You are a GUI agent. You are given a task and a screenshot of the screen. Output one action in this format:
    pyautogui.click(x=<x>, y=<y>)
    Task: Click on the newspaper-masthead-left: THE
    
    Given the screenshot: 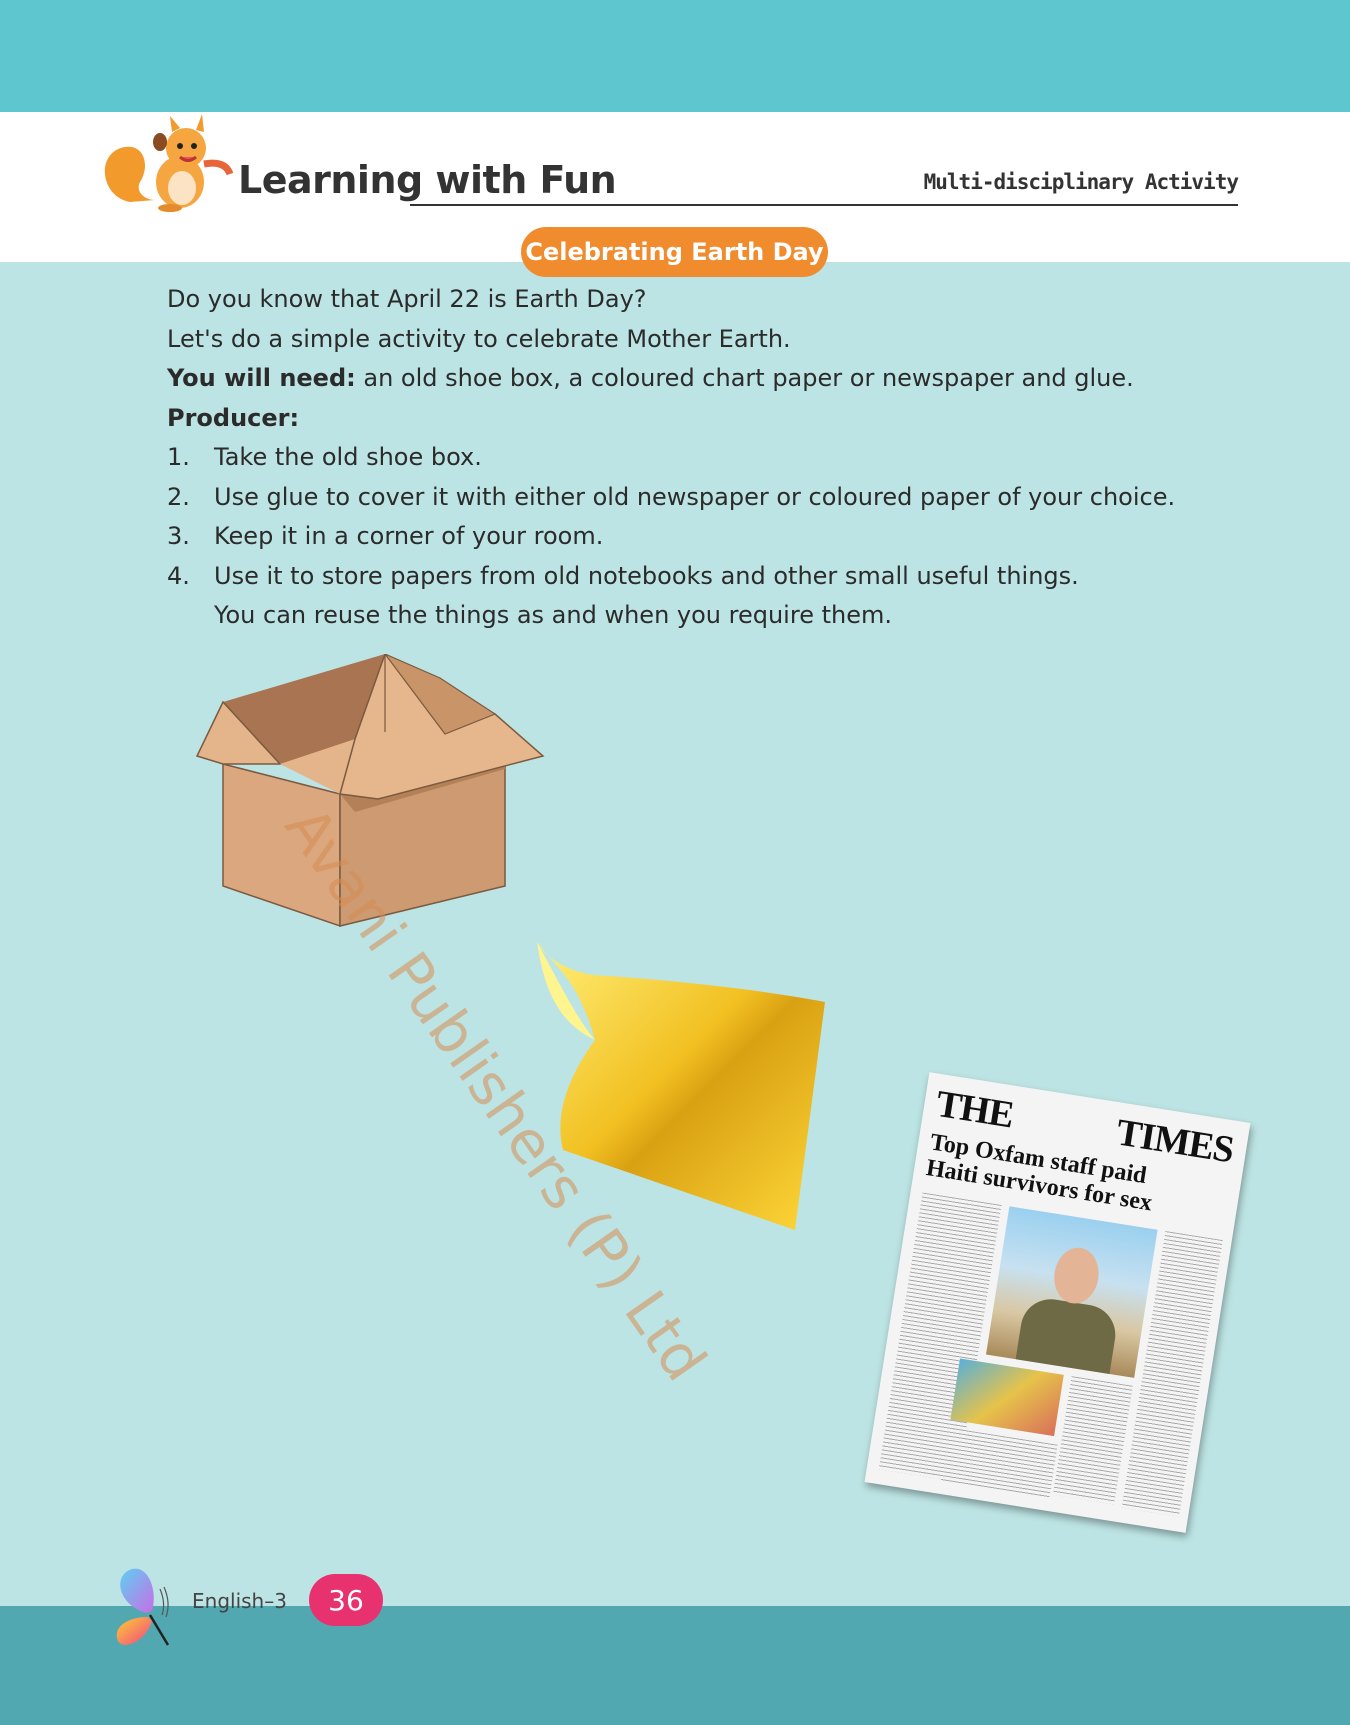 What is the action you would take?
    pyautogui.click(x=975, y=1109)
    